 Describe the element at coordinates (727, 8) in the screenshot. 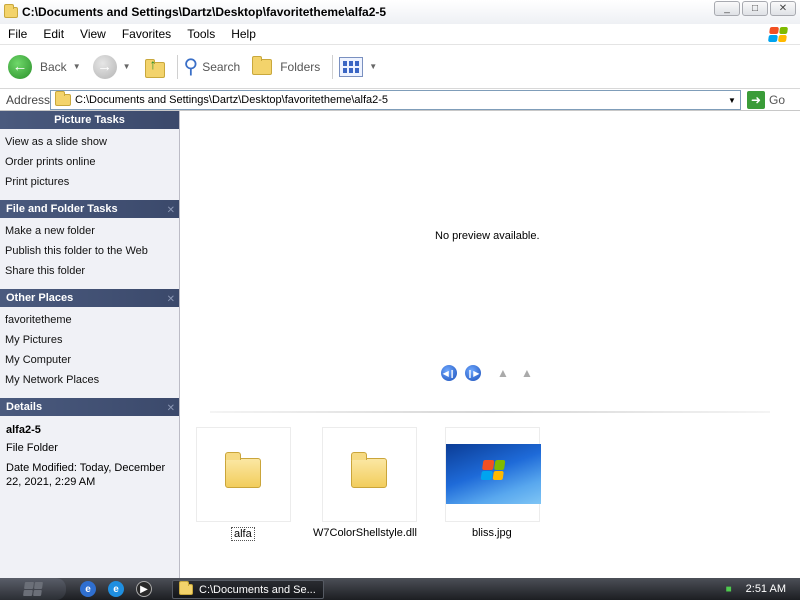

I see `minimize-button: _` at that location.